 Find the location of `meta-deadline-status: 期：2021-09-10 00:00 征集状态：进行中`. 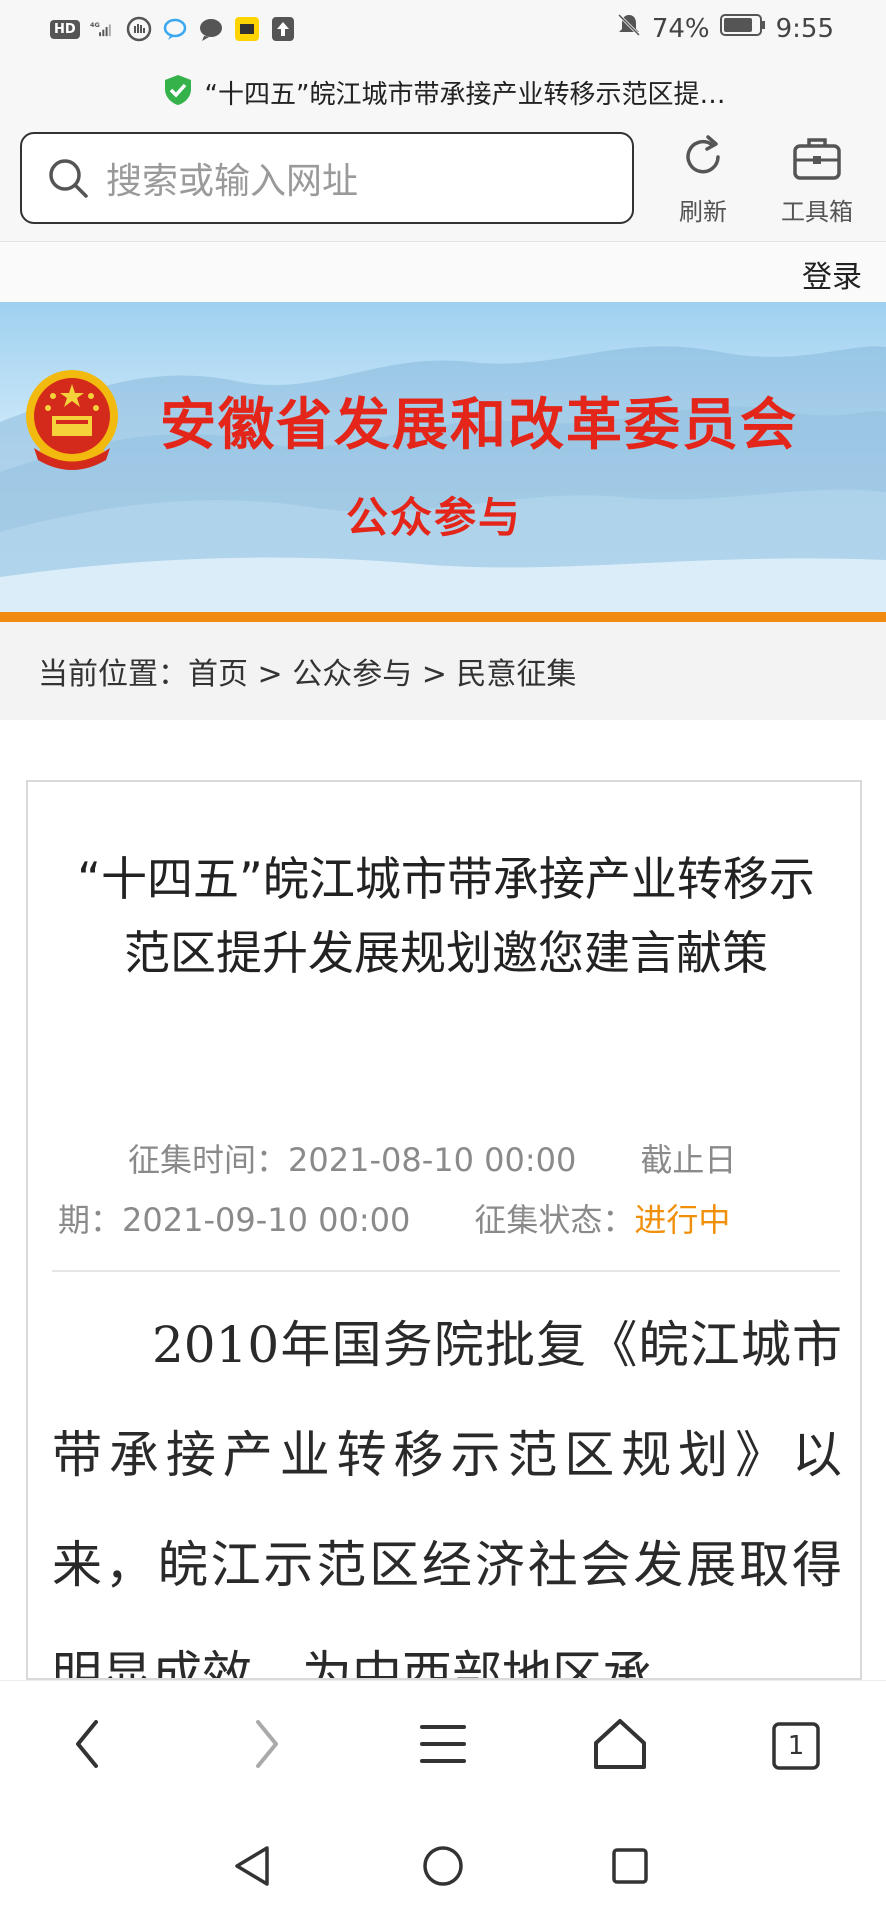

meta-deadline-status: 期：2021-09-10 00:00 征集状态：进行中 is located at coordinates (446, 1220).